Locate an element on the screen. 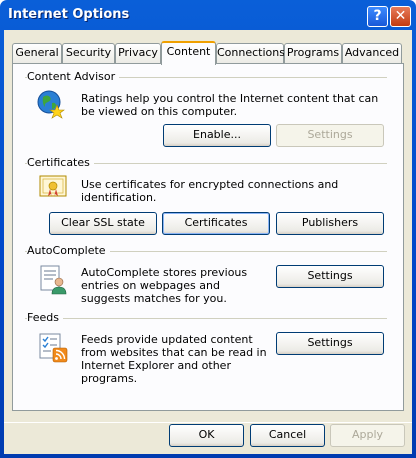  publishers-button: Publishers is located at coordinates (330, 223).